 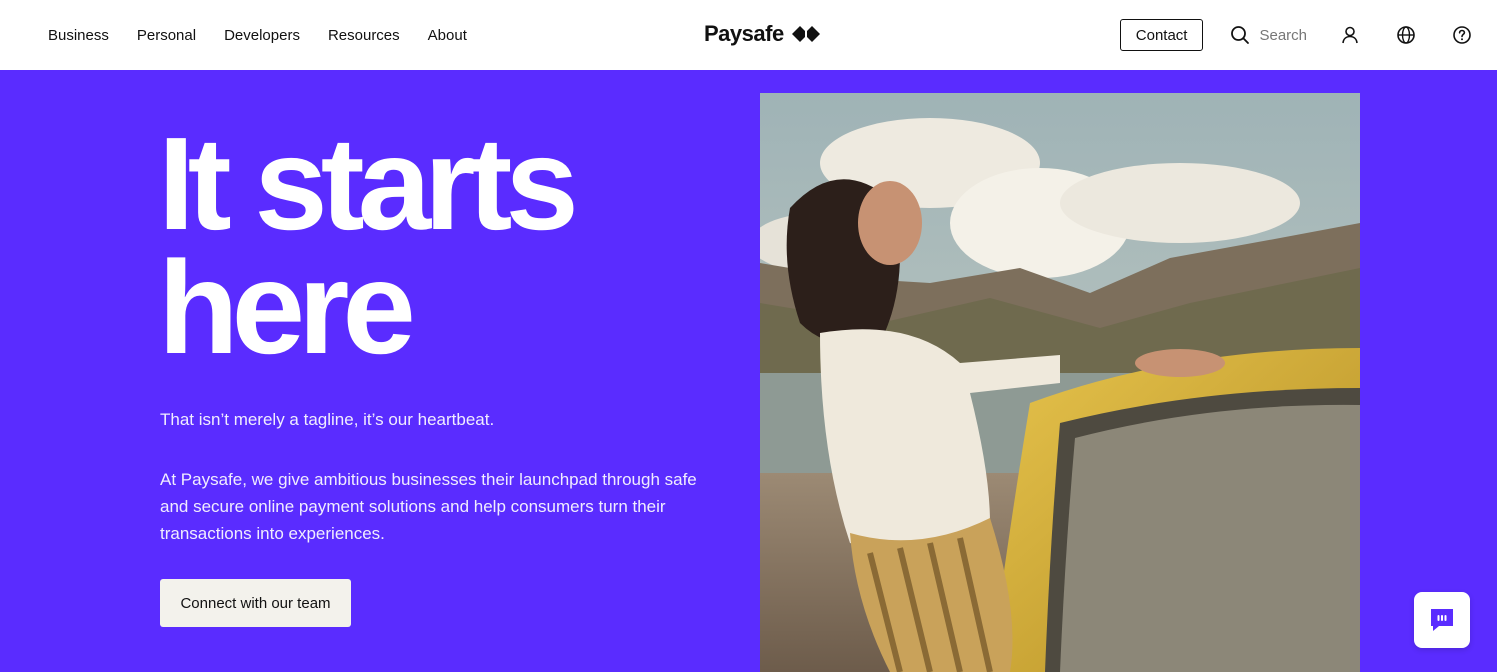 I want to click on help-button, so click(x=1462, y=35).